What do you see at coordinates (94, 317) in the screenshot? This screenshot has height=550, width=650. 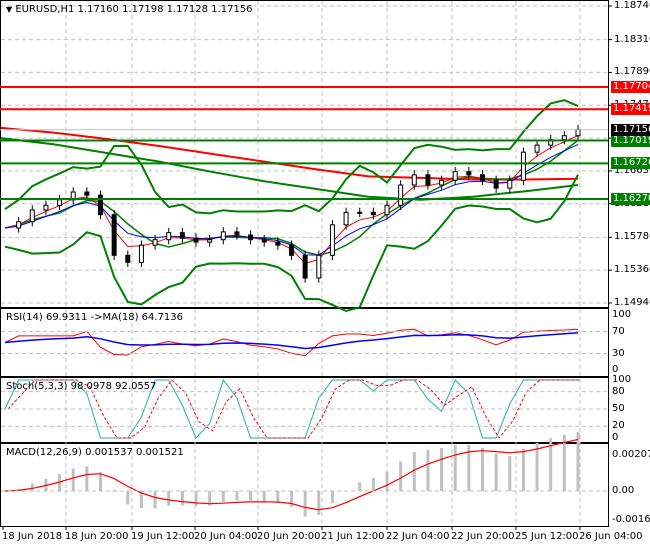 I see `rsi-label: RSI(14) 69.9311 ->MA(18) 64.7136` at bounding box center [94, 317].